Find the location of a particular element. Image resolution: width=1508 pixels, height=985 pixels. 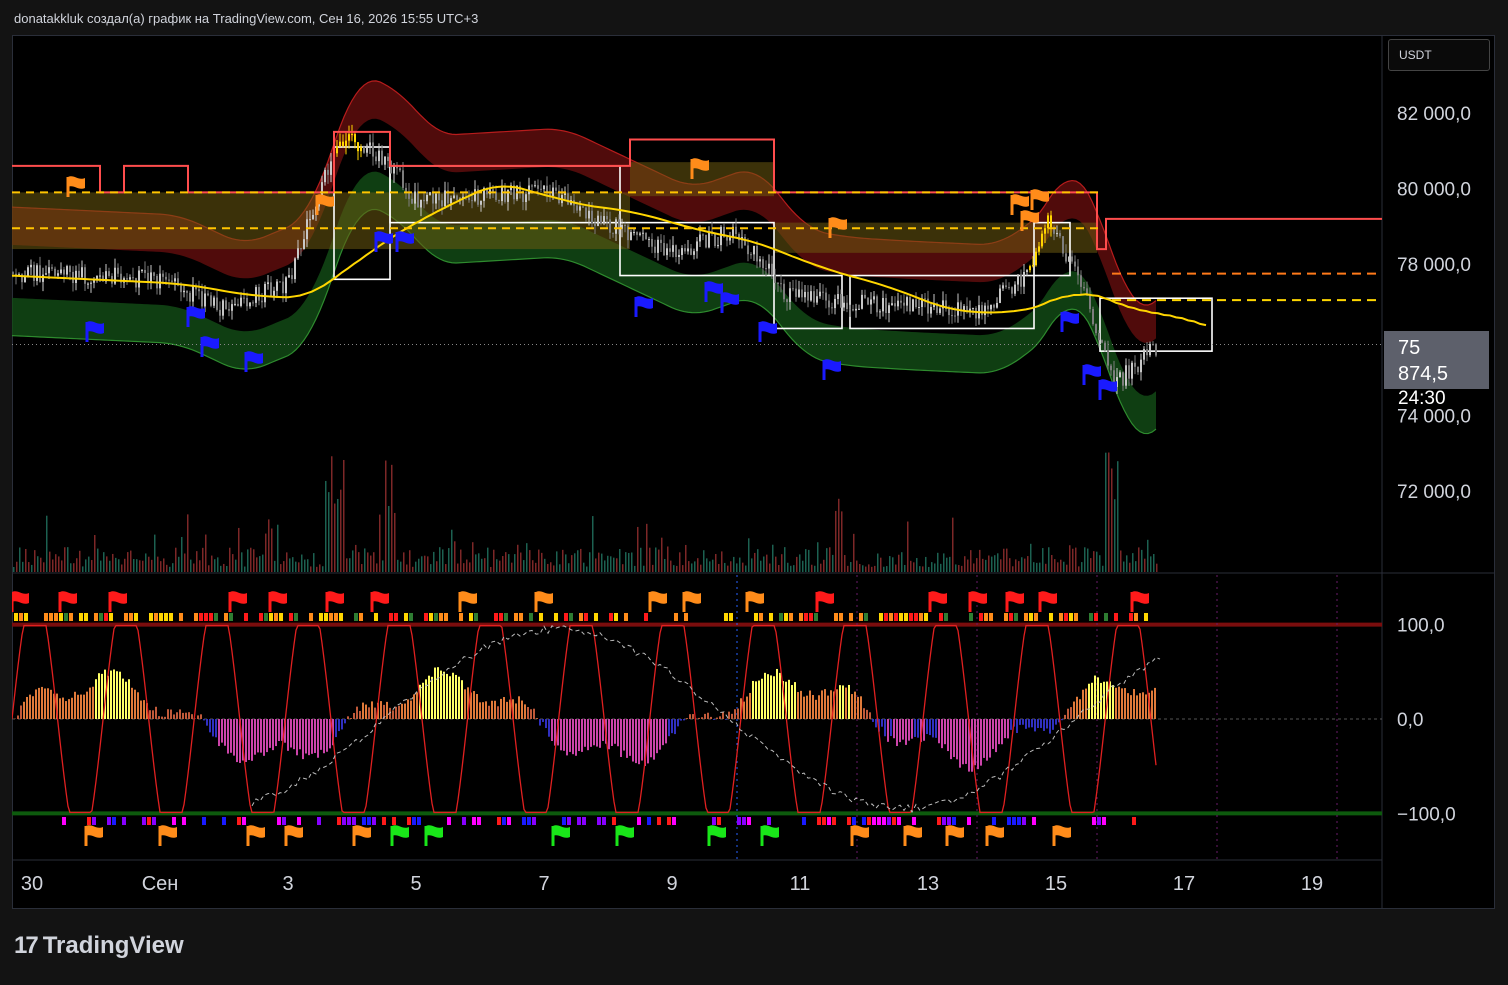

tradingview-brand: 17 TradingView is located at coordinates (99, 946).